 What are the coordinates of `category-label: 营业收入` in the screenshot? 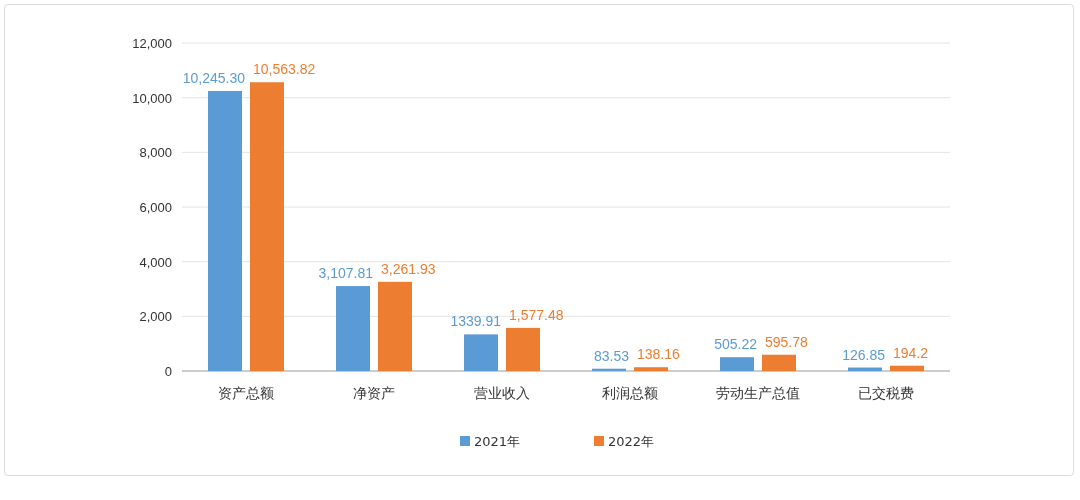 It's located at (502, 393).